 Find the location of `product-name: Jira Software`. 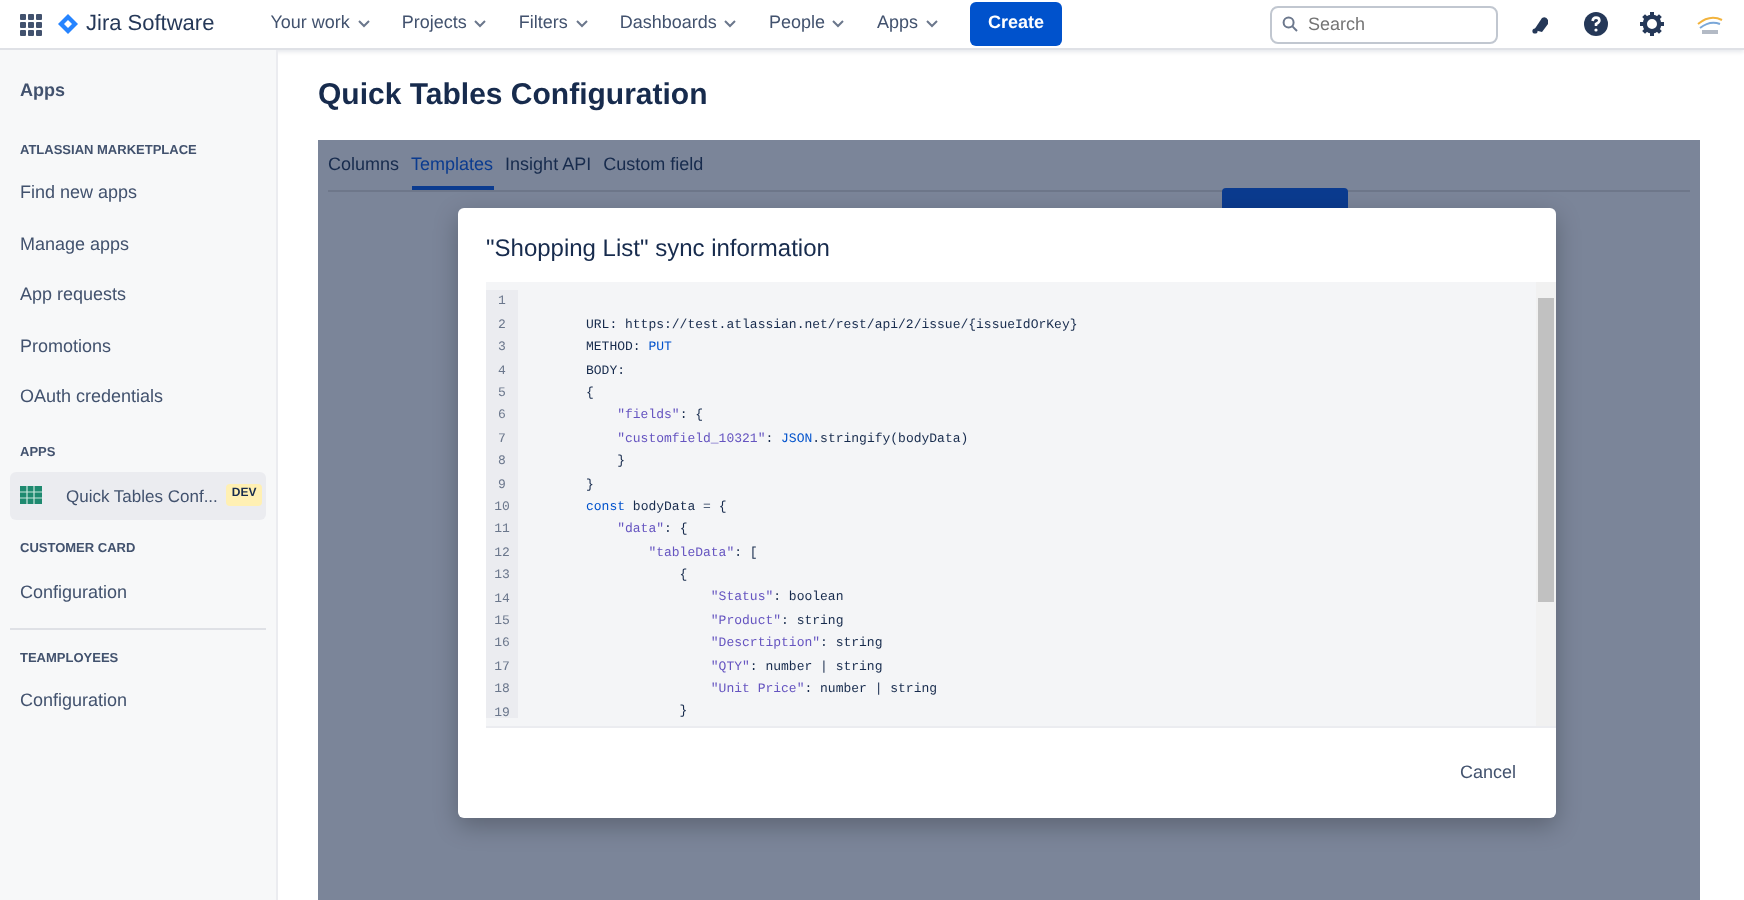

product-name: Jira Software is located at coordinates (150, 24).